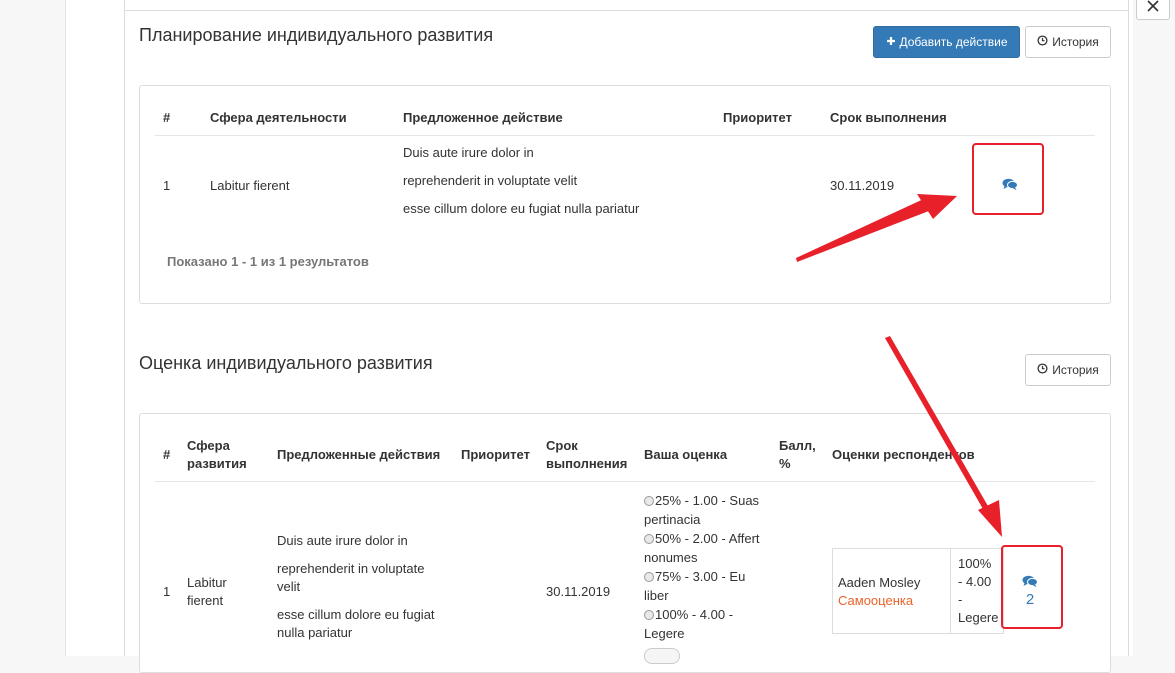 The height and width of the screenshot is (673, 1175). I want to click on annotation-arrows, so click(899, 365).